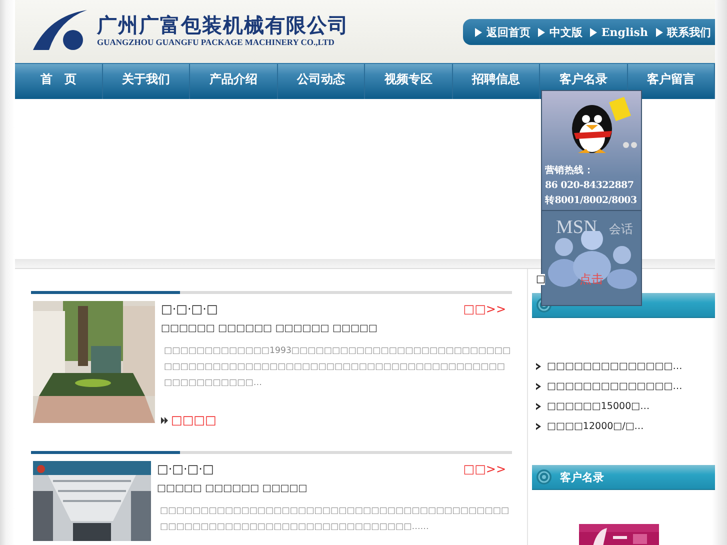 This screenshot has height=545, width=727. Describe the element at coordinates (590, 201) in the screenshot. I see `phone-extension: 转8001/8002/8003` at that location.